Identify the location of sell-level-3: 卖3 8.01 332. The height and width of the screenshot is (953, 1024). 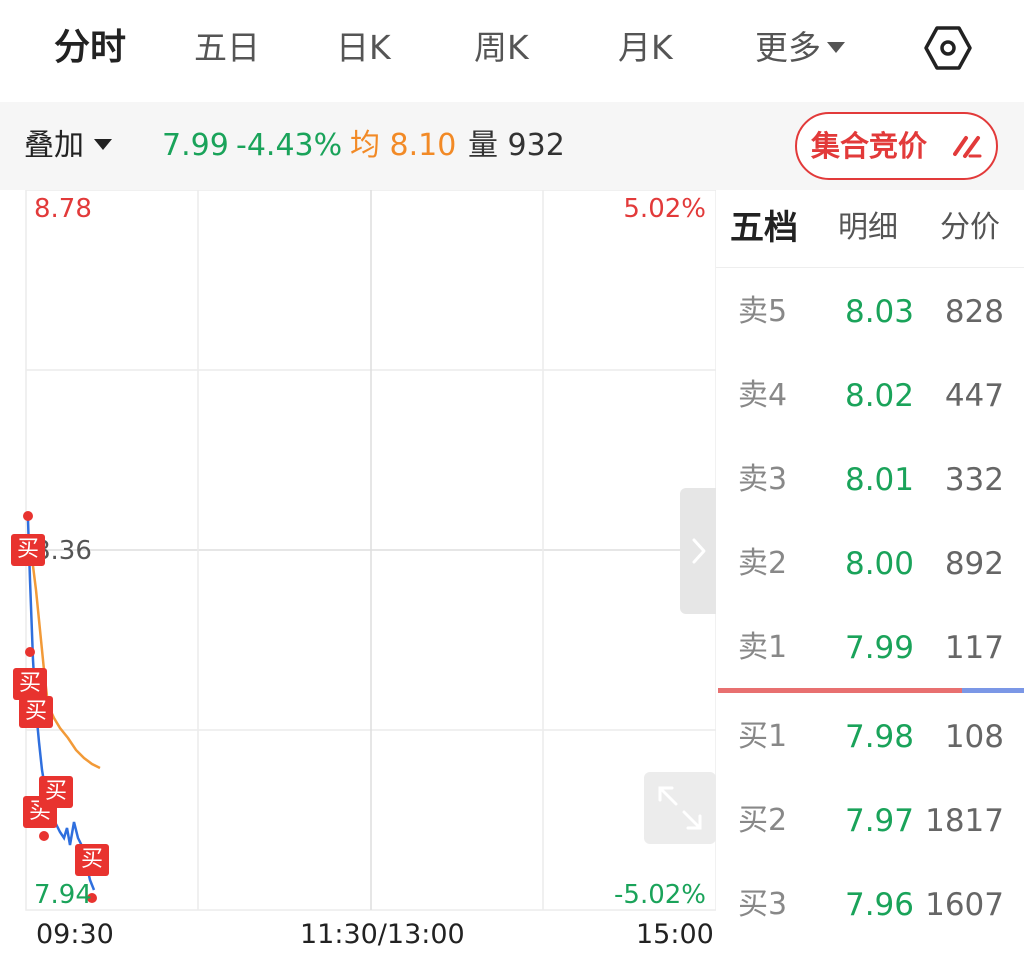
(870, 480).